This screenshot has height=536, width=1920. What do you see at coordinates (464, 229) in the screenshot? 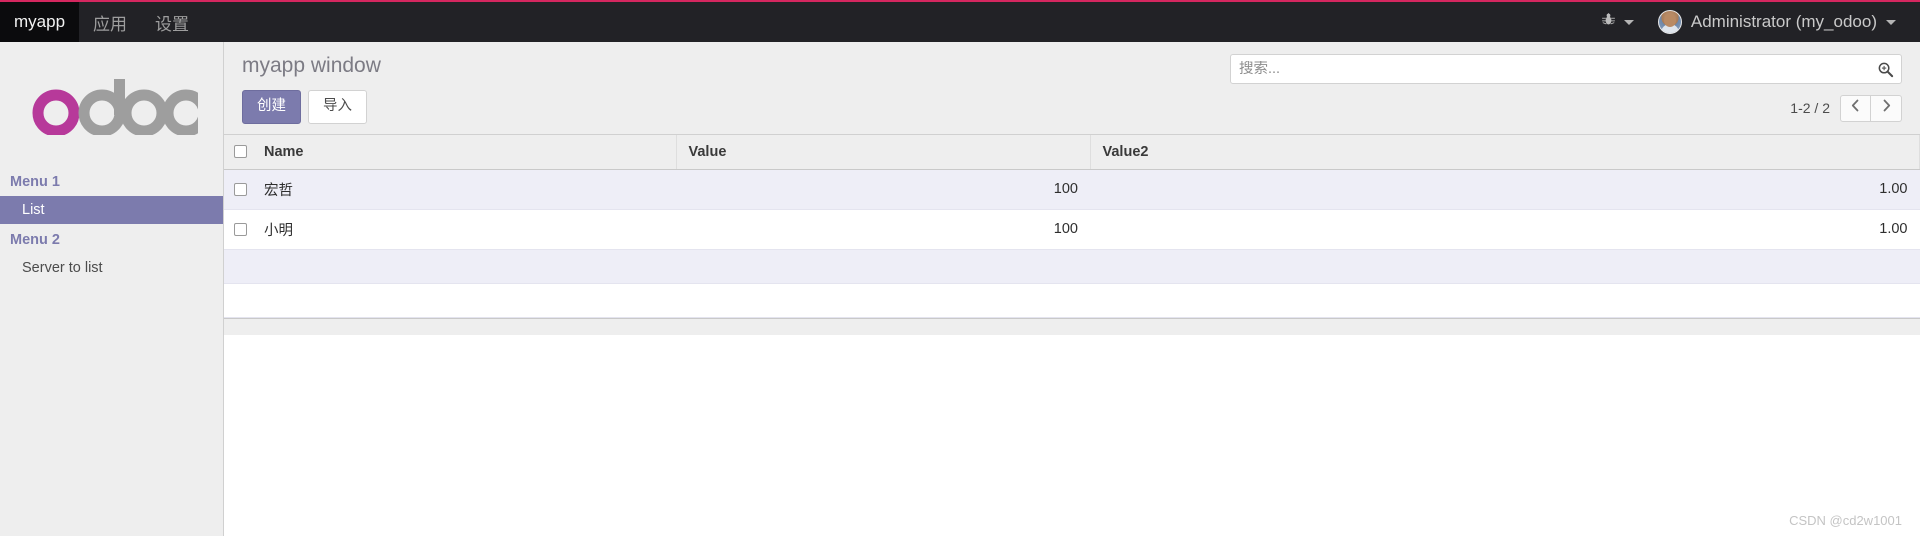
I see `cell-name: 小明` at bounding box center [464, 229].